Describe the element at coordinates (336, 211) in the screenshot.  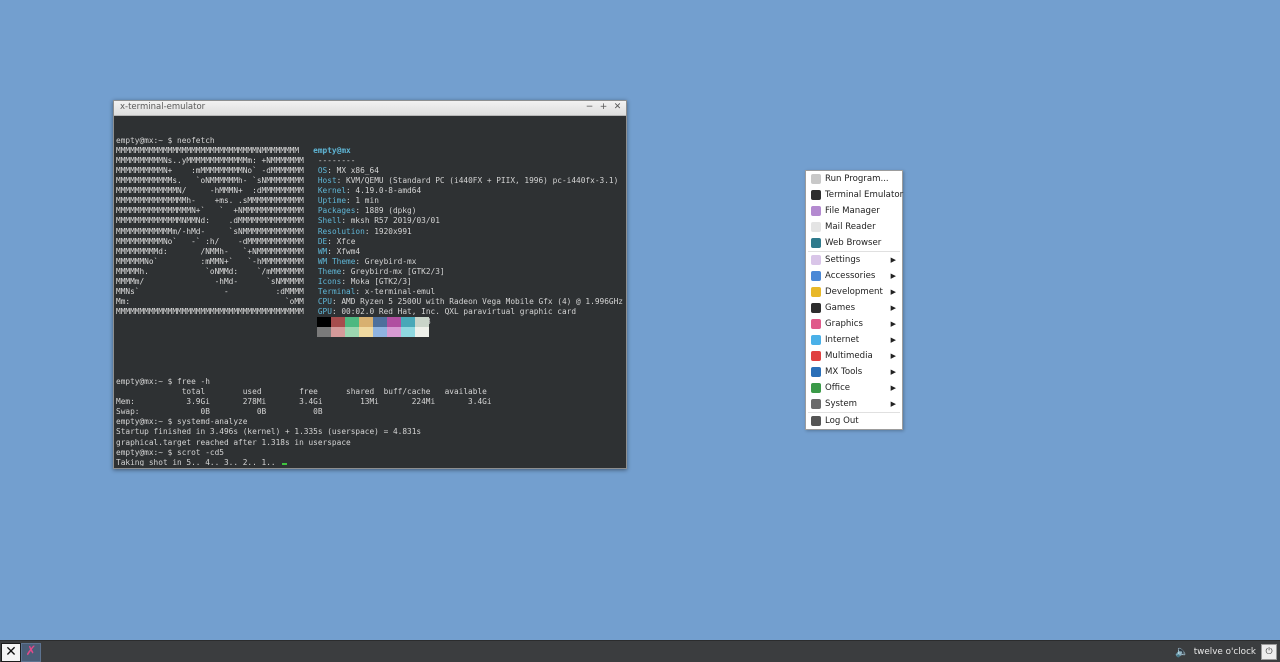
I see `info-label: Packages` at that location.